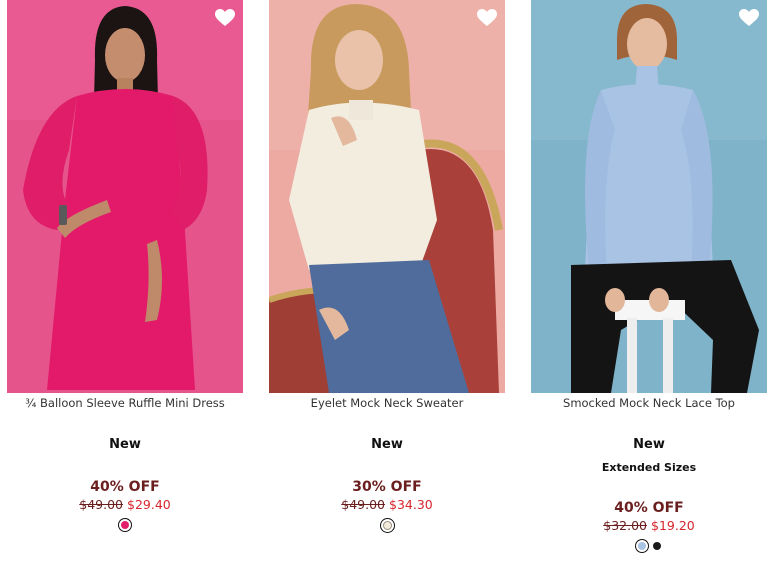 Image resolution: width=768 pixels, height=561 pixels. What do you see at coordinates (649, 403) in the screenshot?
I see `product-name: Smocked Mock Neck Lace Top` at bounding box center [649, 403].